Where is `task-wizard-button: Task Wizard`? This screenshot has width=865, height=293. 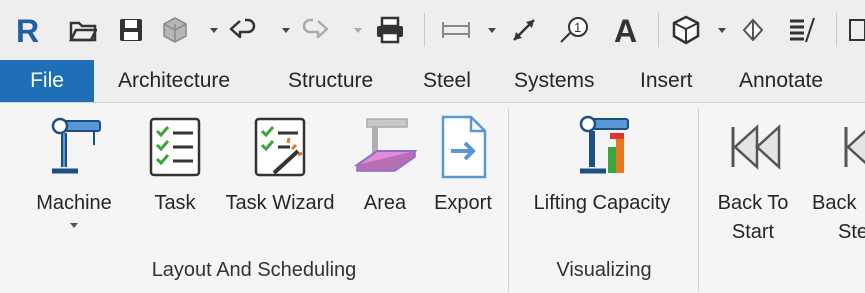 task-wizard-button: Task Wizard is located at coordinates (280, 163).